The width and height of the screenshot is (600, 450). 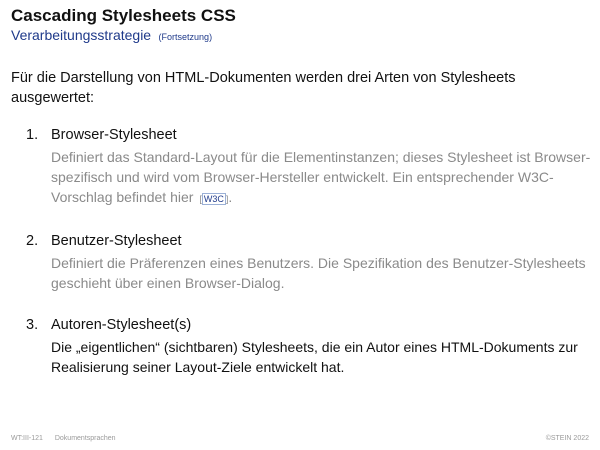 I want to click on w3c-reference: [W3C], so click(x=213, y=199).